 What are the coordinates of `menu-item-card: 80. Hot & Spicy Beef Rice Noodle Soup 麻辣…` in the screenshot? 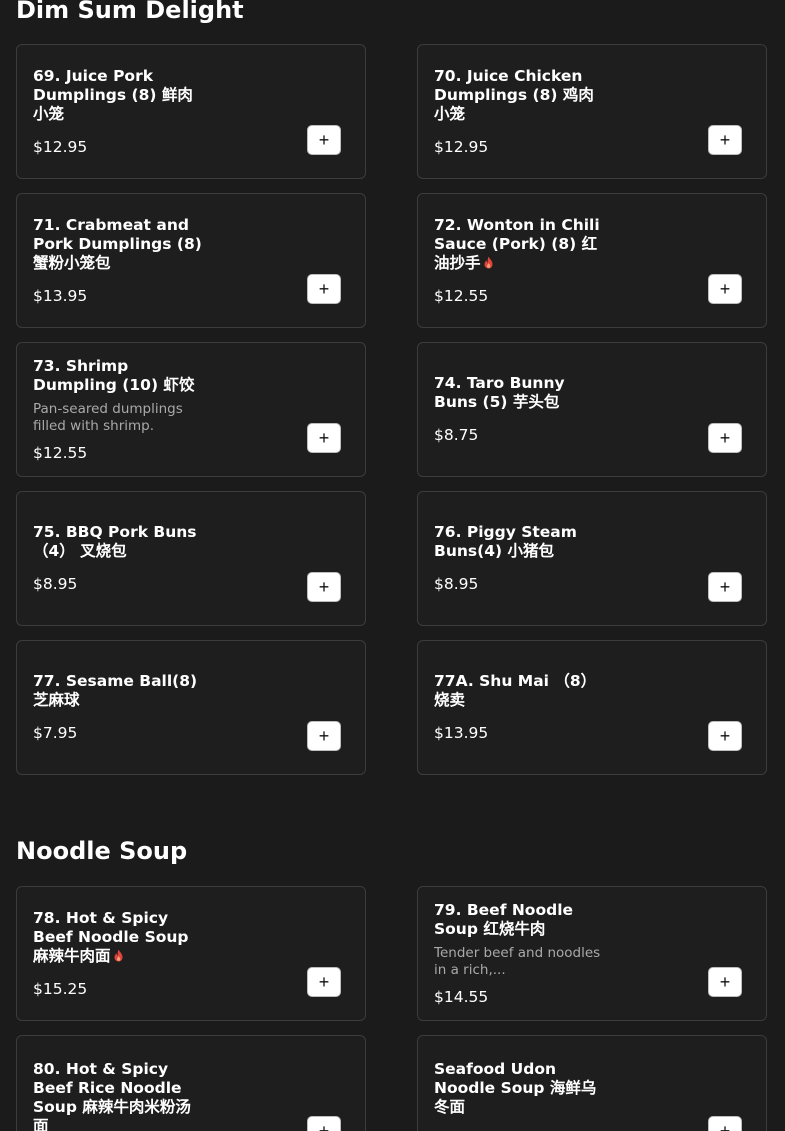 It's located at (191, 1083).